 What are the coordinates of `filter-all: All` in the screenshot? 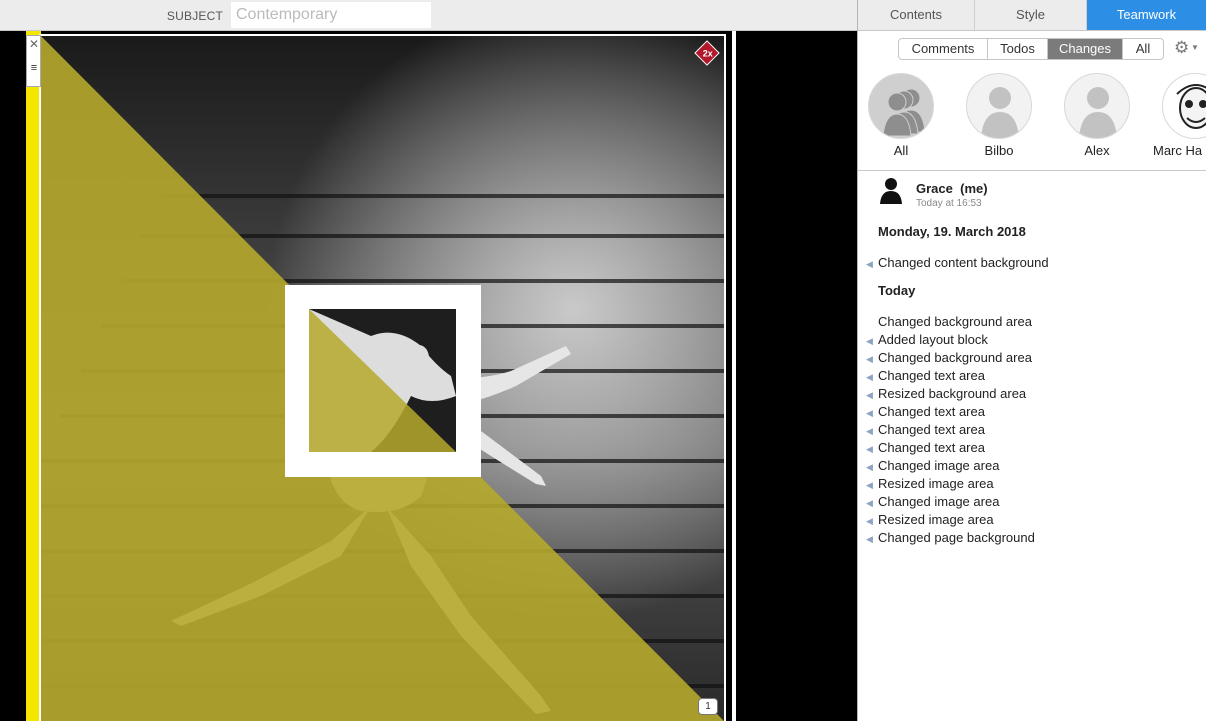 It's located at (1143, 49).